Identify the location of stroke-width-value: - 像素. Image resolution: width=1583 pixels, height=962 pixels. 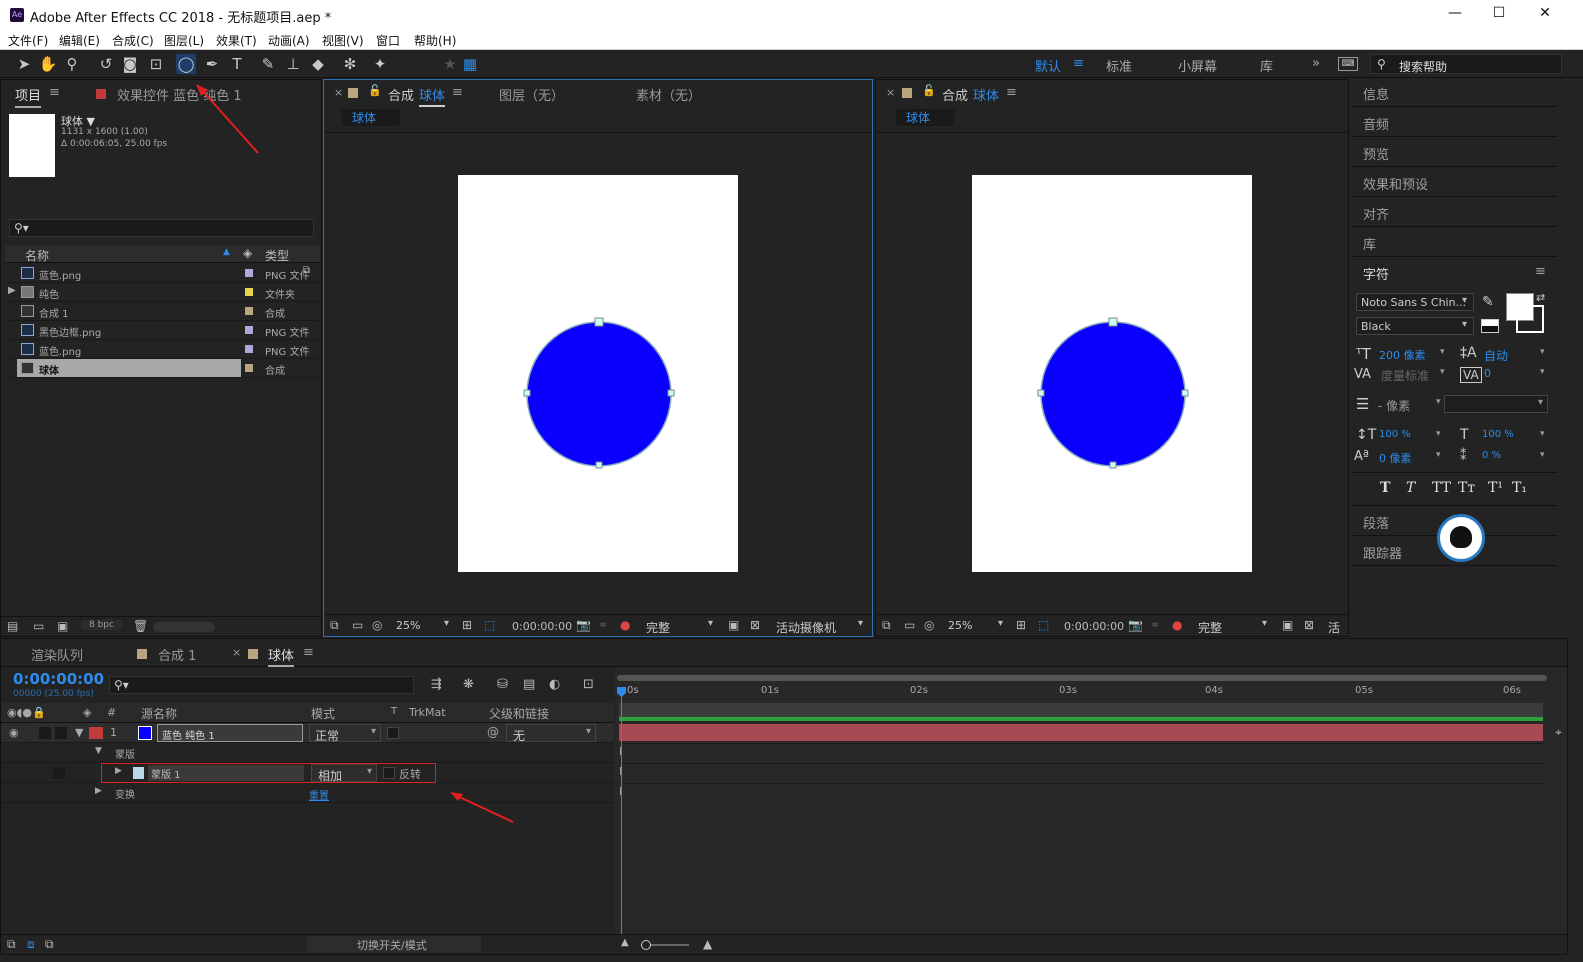
(1394, 405).